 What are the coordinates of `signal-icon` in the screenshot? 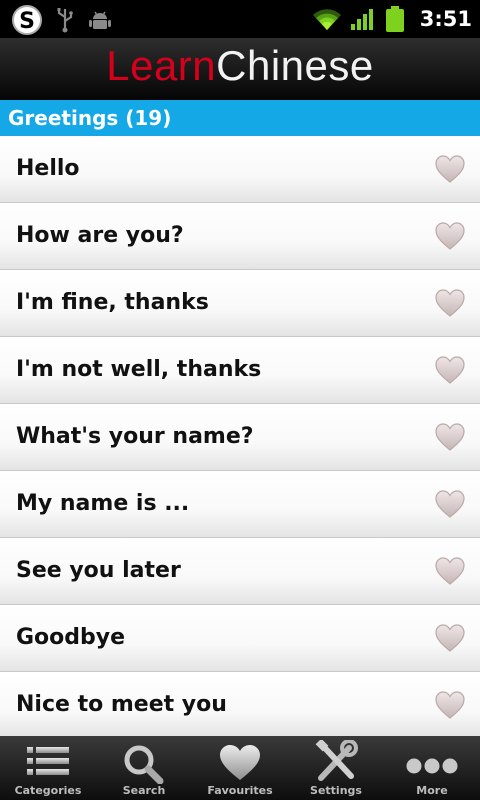 It's located at (361, 19).